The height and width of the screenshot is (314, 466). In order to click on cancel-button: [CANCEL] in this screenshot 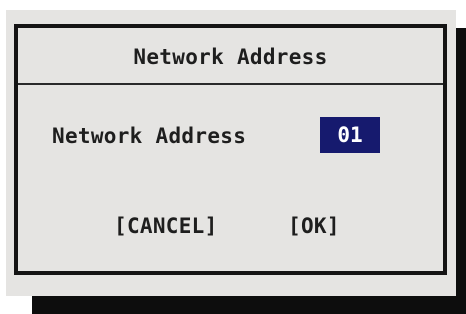, I will do `click(166, 226)`.